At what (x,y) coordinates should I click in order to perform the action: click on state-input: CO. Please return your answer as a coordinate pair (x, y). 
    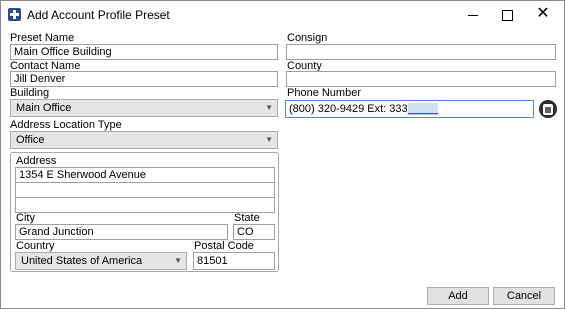
    Looking at the image, I should click on (254, 232).